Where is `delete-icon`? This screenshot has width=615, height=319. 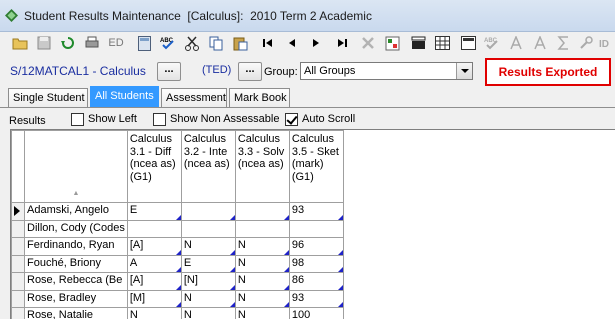
delete-icon is located at coordinates (368, 43).